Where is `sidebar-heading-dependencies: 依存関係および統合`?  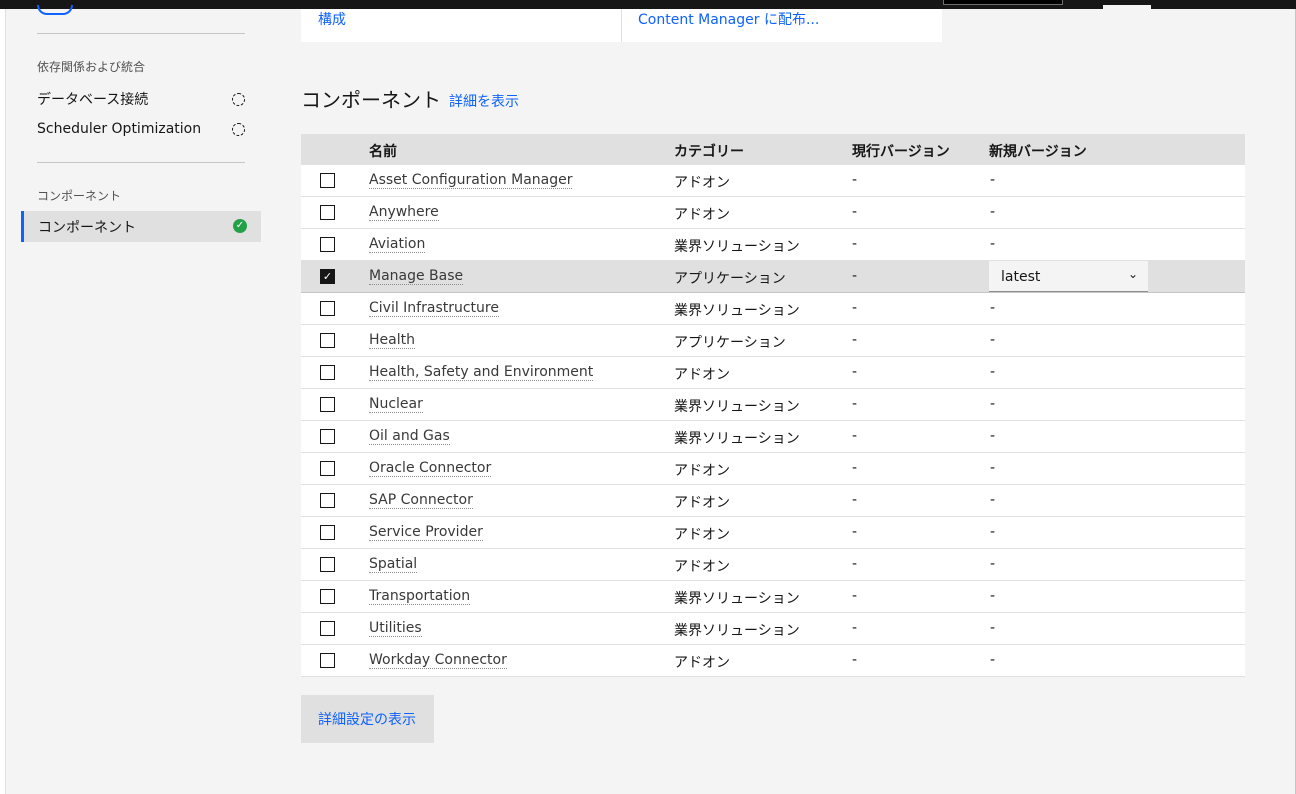 sidebar-heading-dependencies: 依存関係および統合 is located at coordinates (91, 67).